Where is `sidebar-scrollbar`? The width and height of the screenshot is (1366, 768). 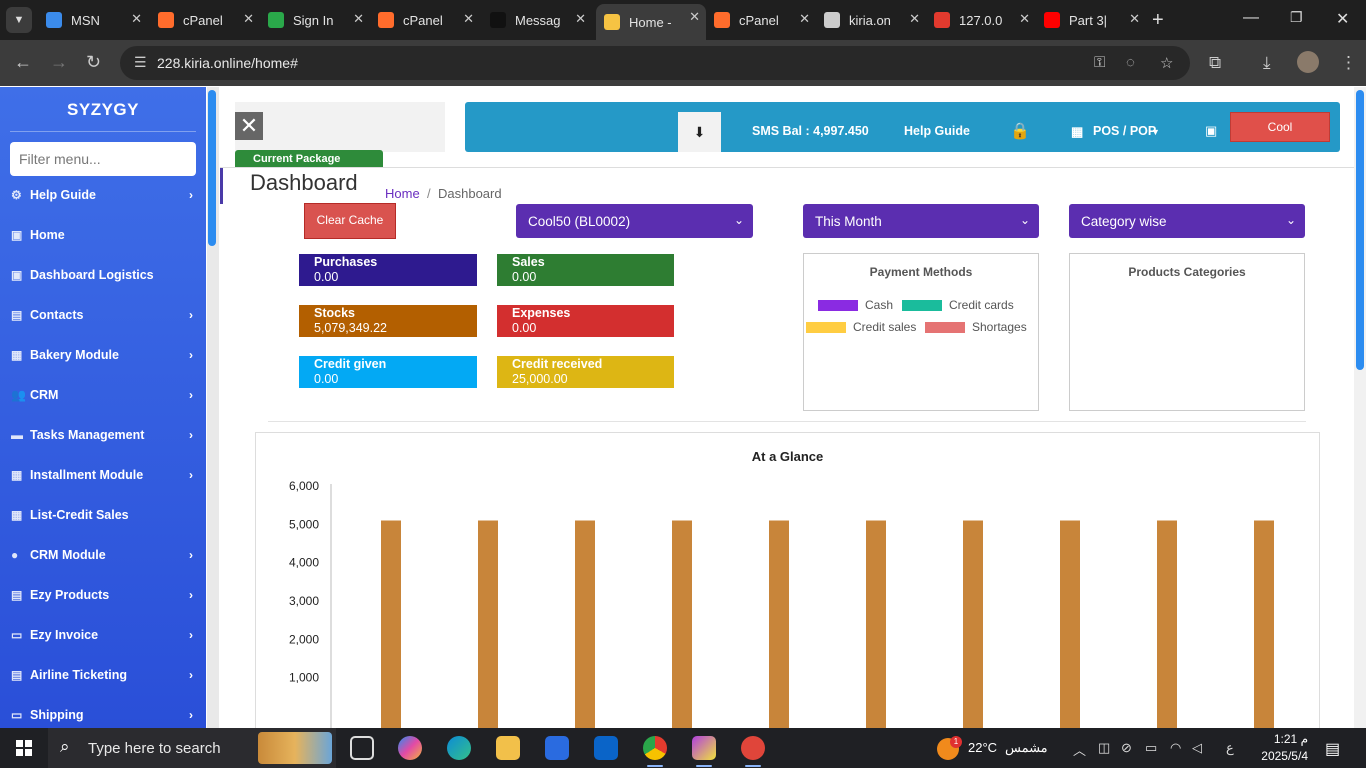 sidebar-scrollbar is located at coordinates (213, 407).